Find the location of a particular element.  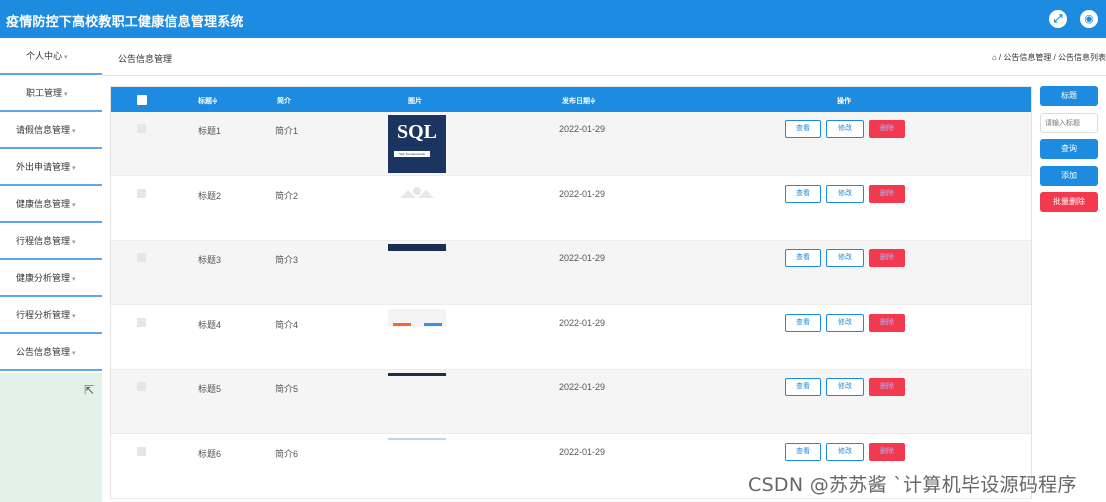

user-icon: ◉ is located at coordinates (1089, 19).